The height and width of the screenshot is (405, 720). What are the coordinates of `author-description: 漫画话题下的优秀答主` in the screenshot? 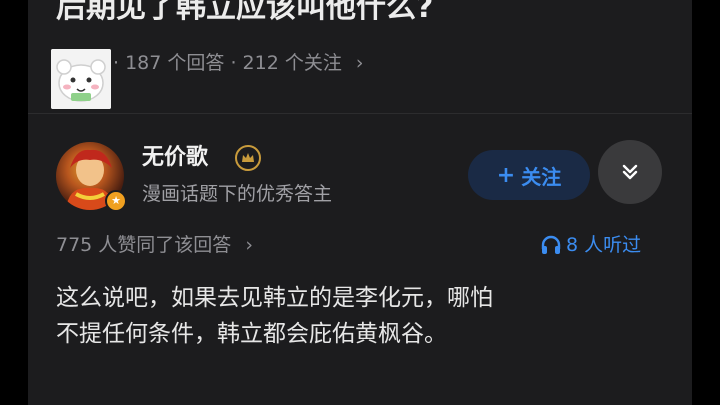 It's located at (237, 194).